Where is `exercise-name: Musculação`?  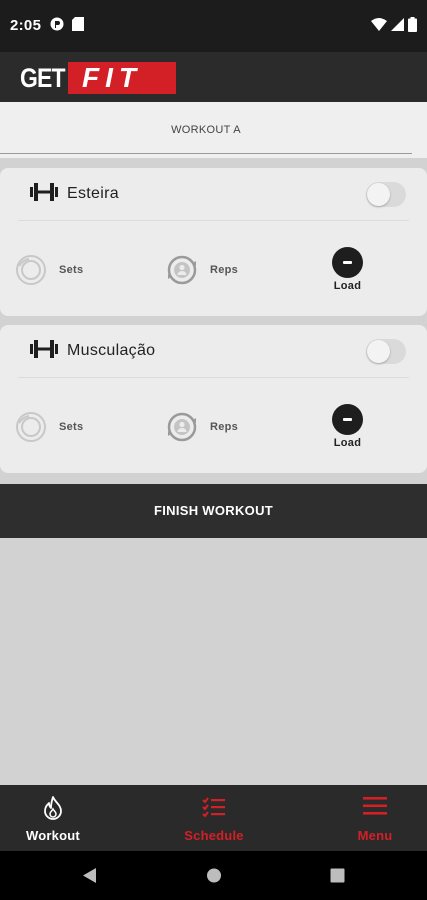
exercise-name: Musculação is located at coordinates (111, 350).